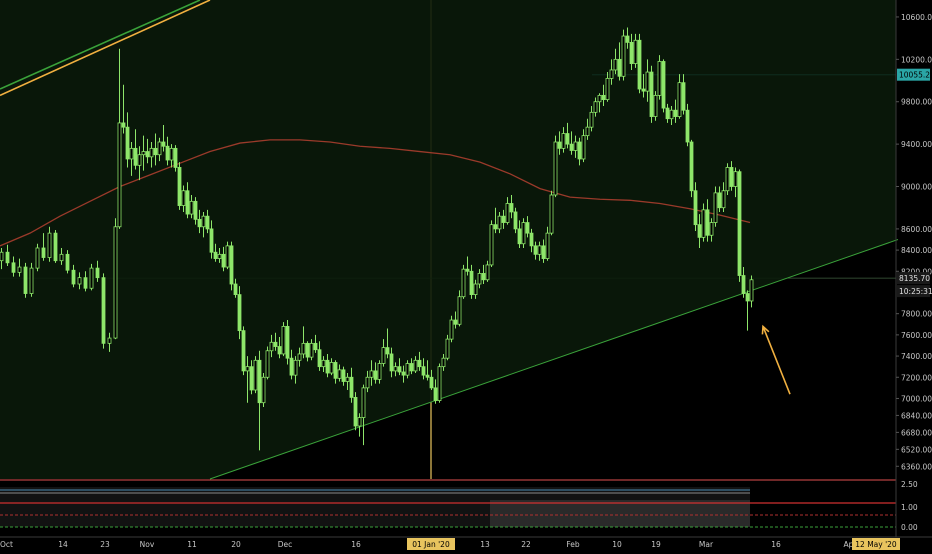 The width and height of the screenshot is (932, 554). Describe the element at coordinates (916, 59) in the screenshot. I see `price-tick-label: 10200.00` at that location.